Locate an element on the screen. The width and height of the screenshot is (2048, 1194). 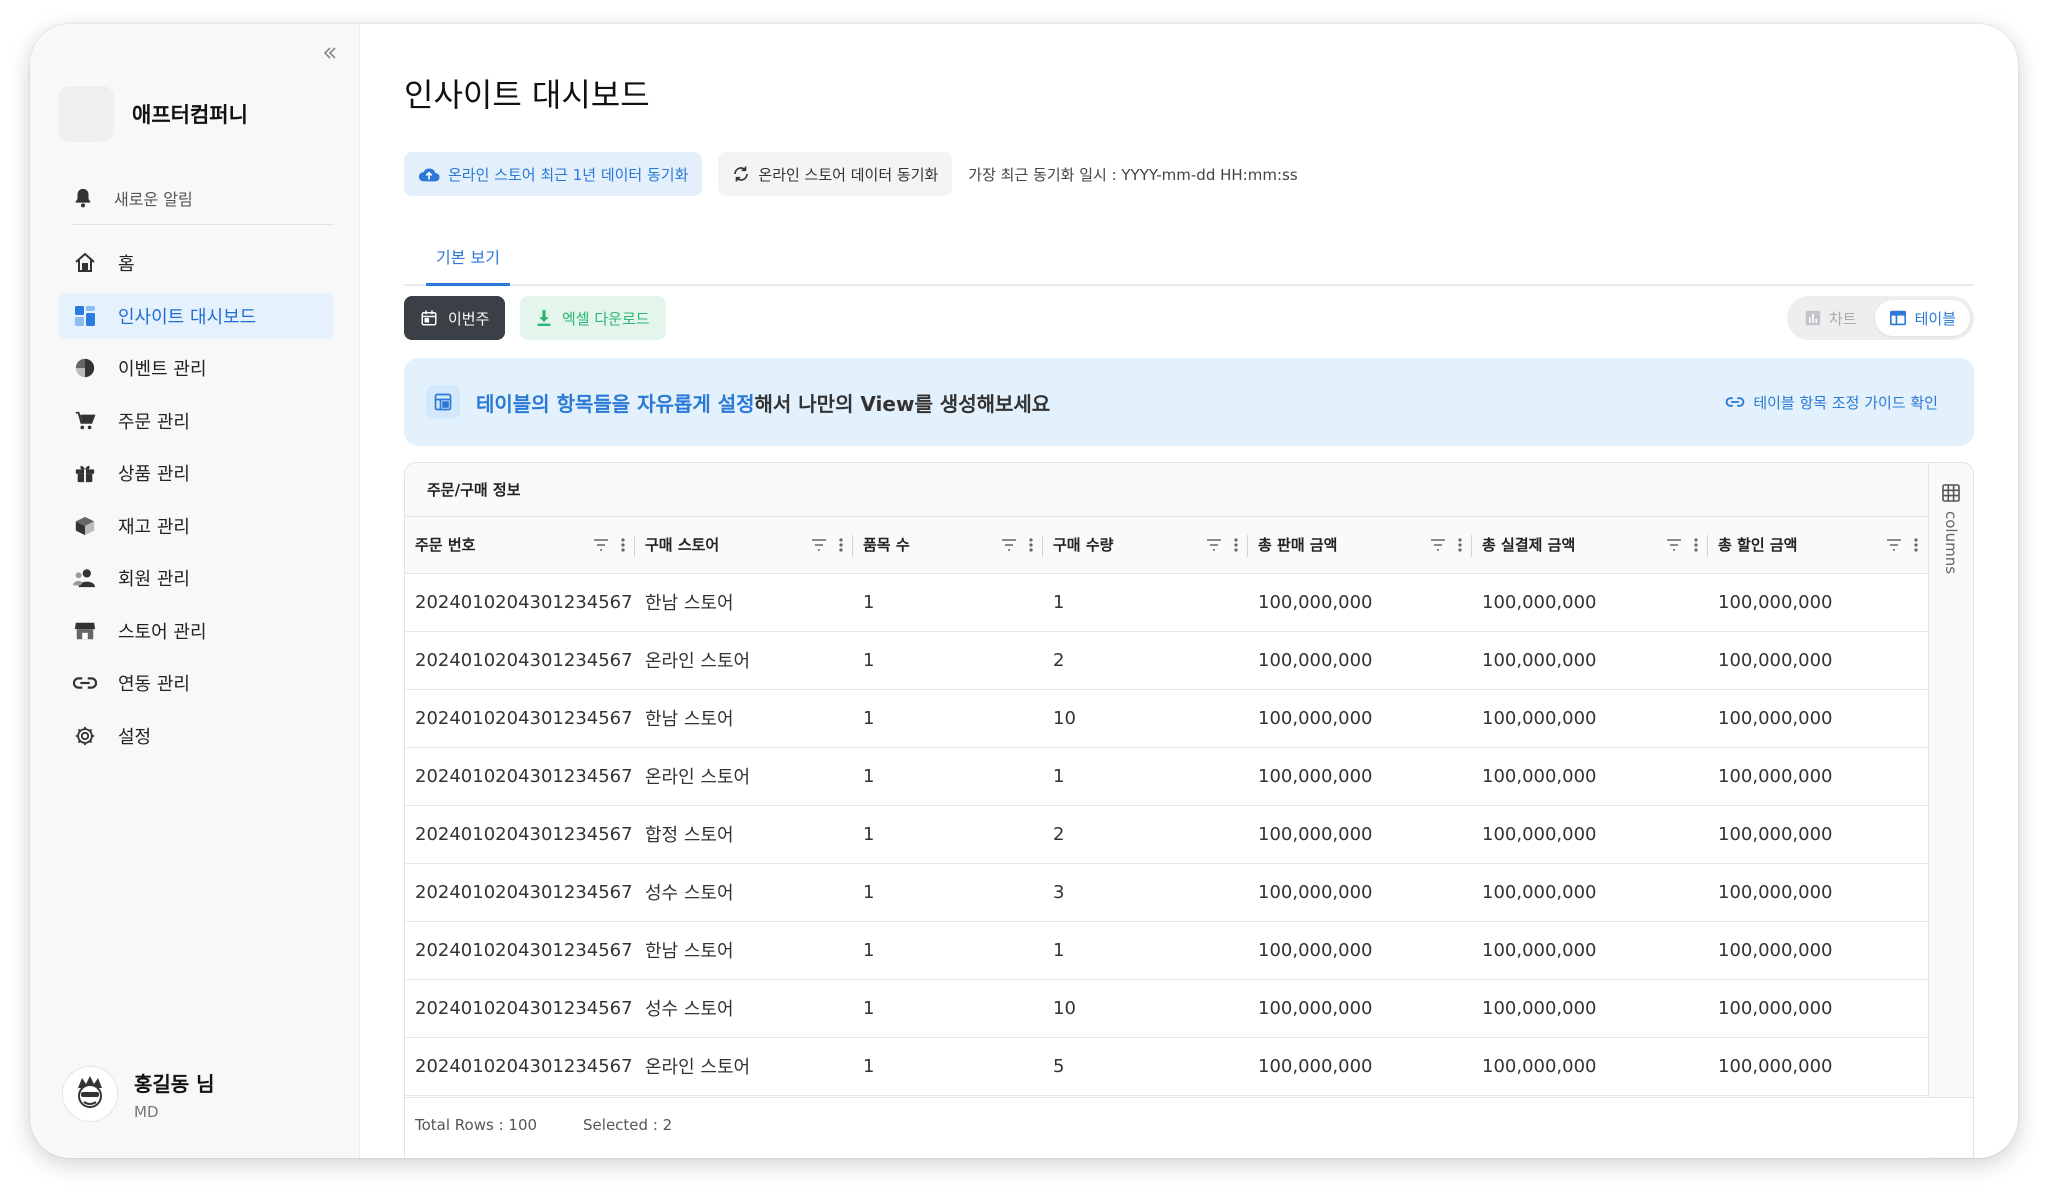
bell-icon is located at coordinates (83, 198).